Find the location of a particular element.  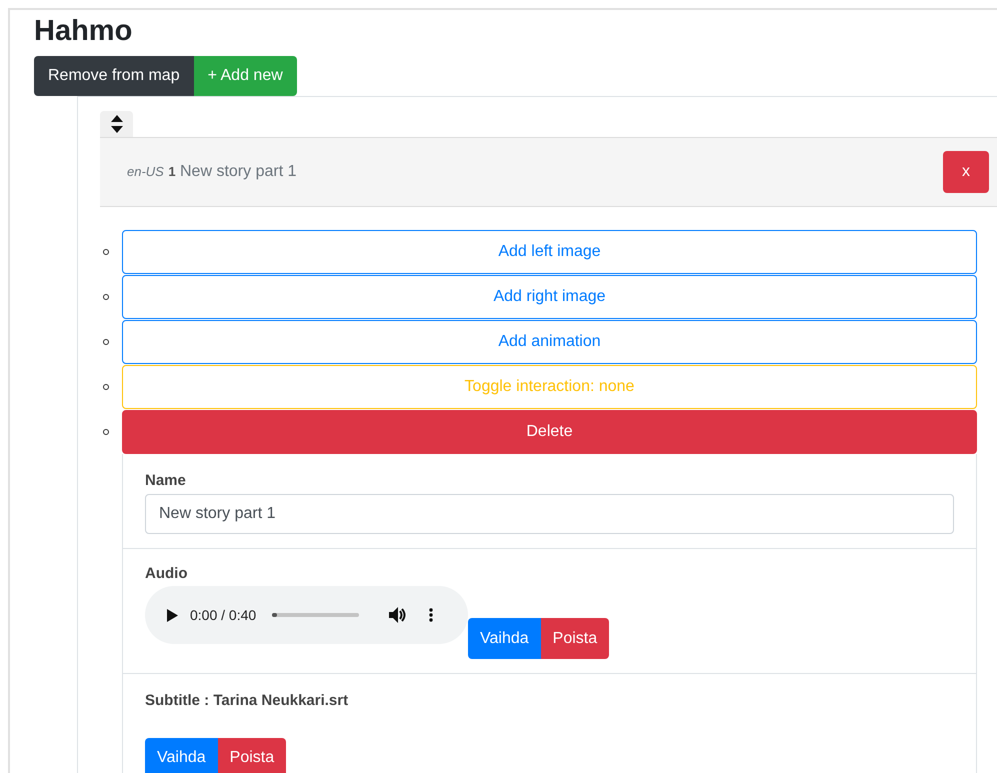

drag-handle is located at coordinates (116, 124).